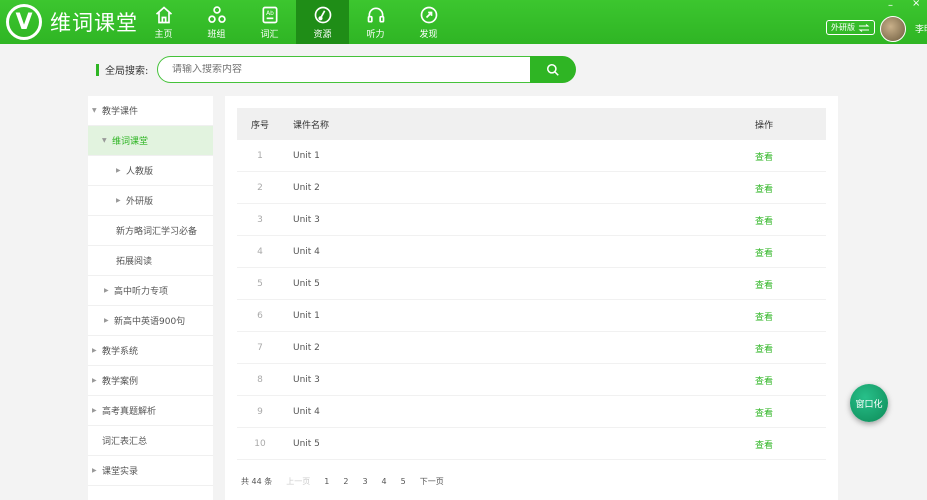 The width and height of the screenshot is (927, 500). Describe the element at coordinates (150, 231) in the screenshot. I see `sidebar-item-vocab-essentials: 新方略词汇学习必备` at that location.